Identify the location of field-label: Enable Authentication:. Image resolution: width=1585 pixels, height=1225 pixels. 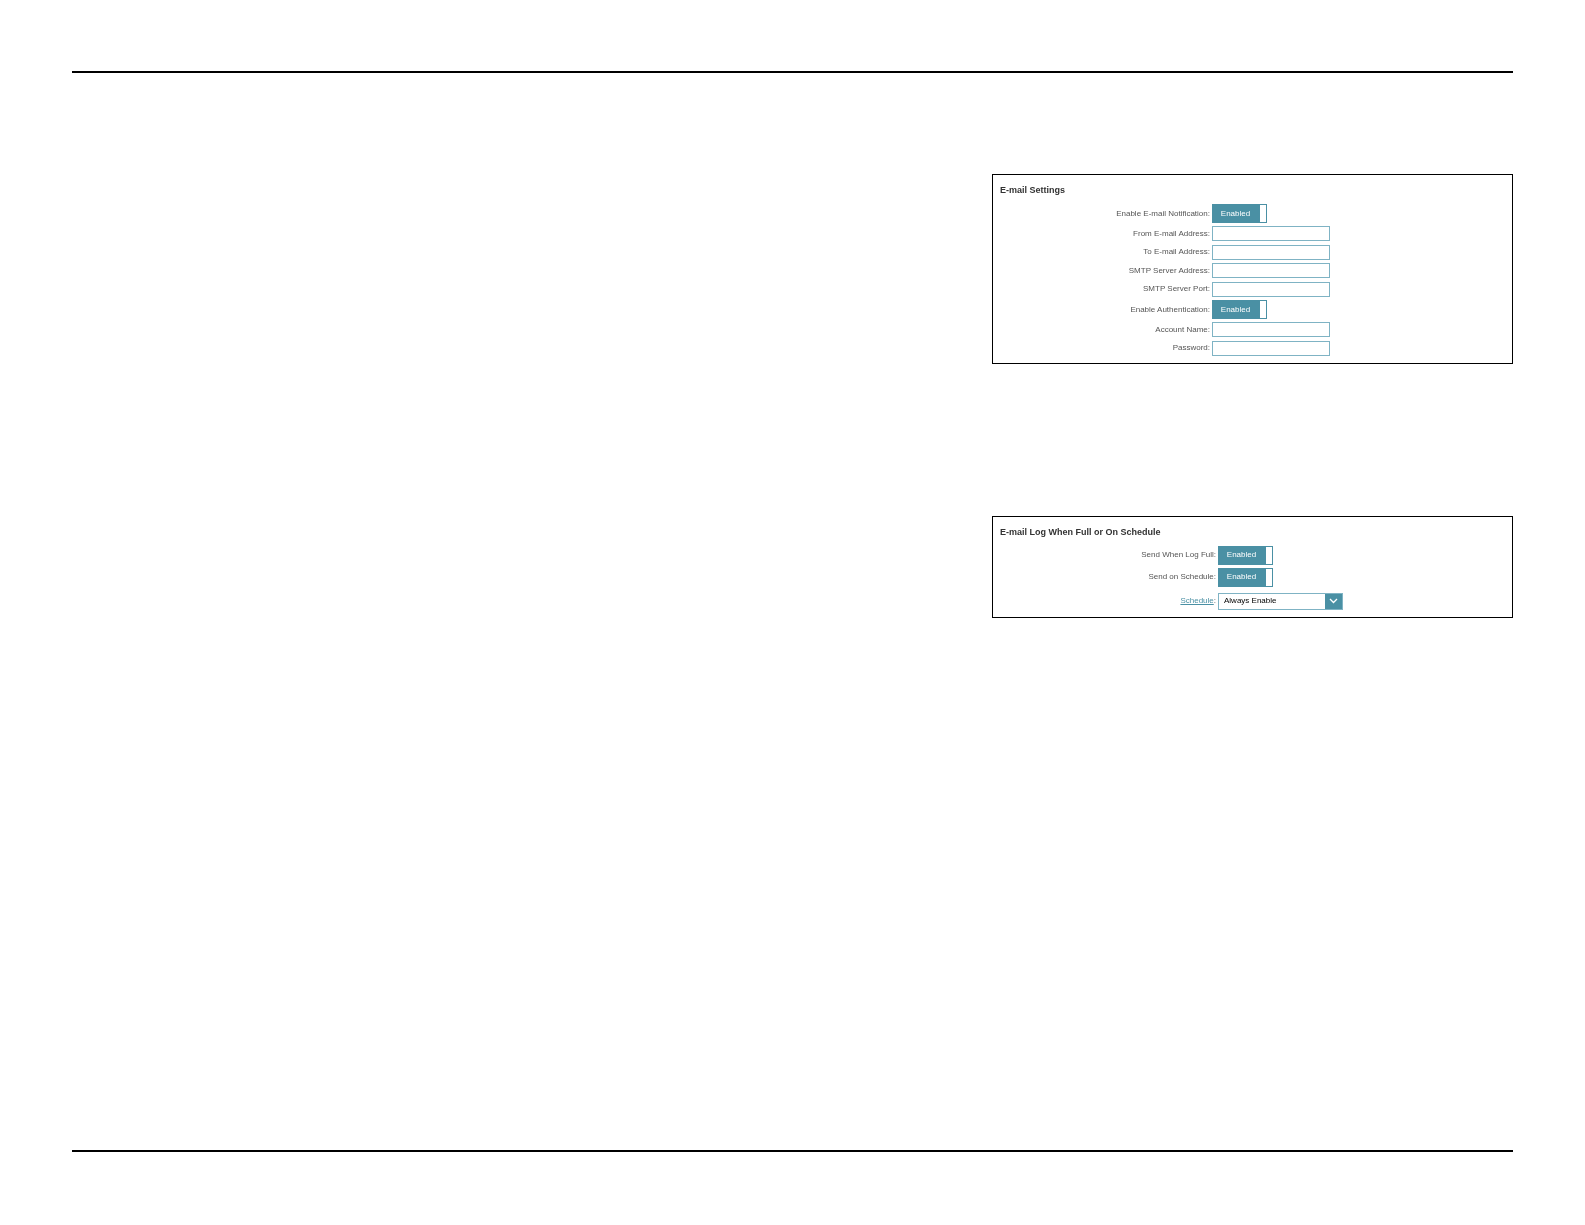
(1170, 309).